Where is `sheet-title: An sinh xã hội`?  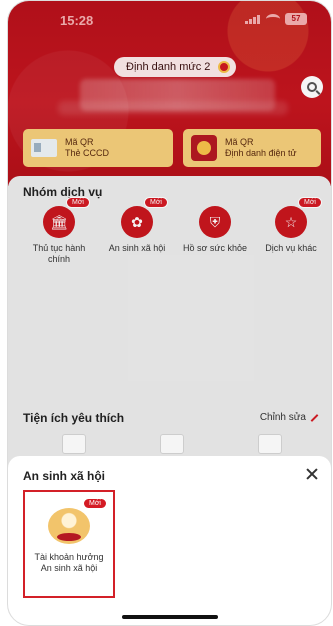 sheet-title: An sinh xã hội is located at coordinates (64, 476).